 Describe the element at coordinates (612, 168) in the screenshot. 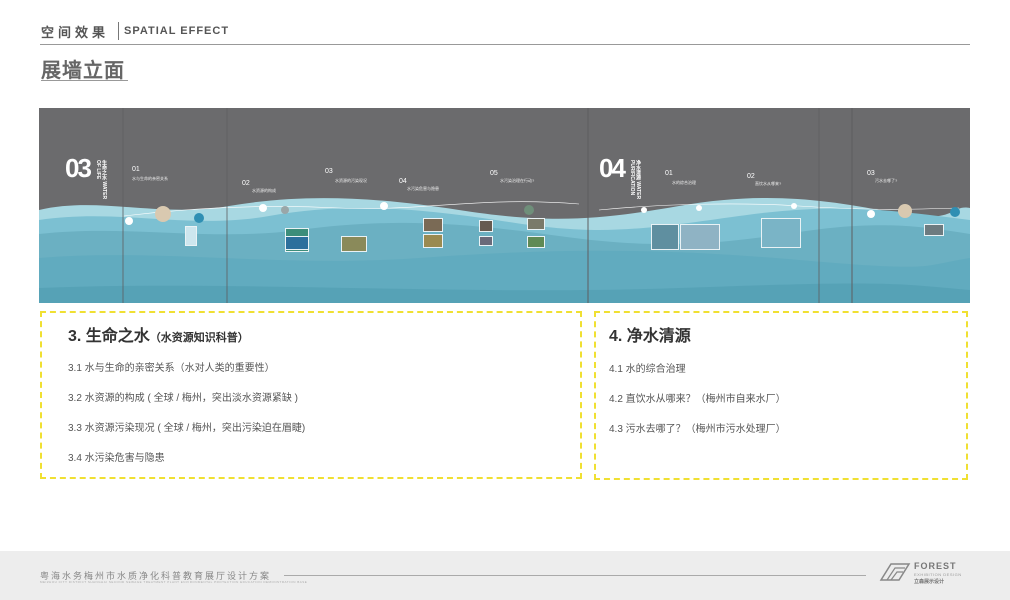

I see `part4-big-number: 04` at that location.